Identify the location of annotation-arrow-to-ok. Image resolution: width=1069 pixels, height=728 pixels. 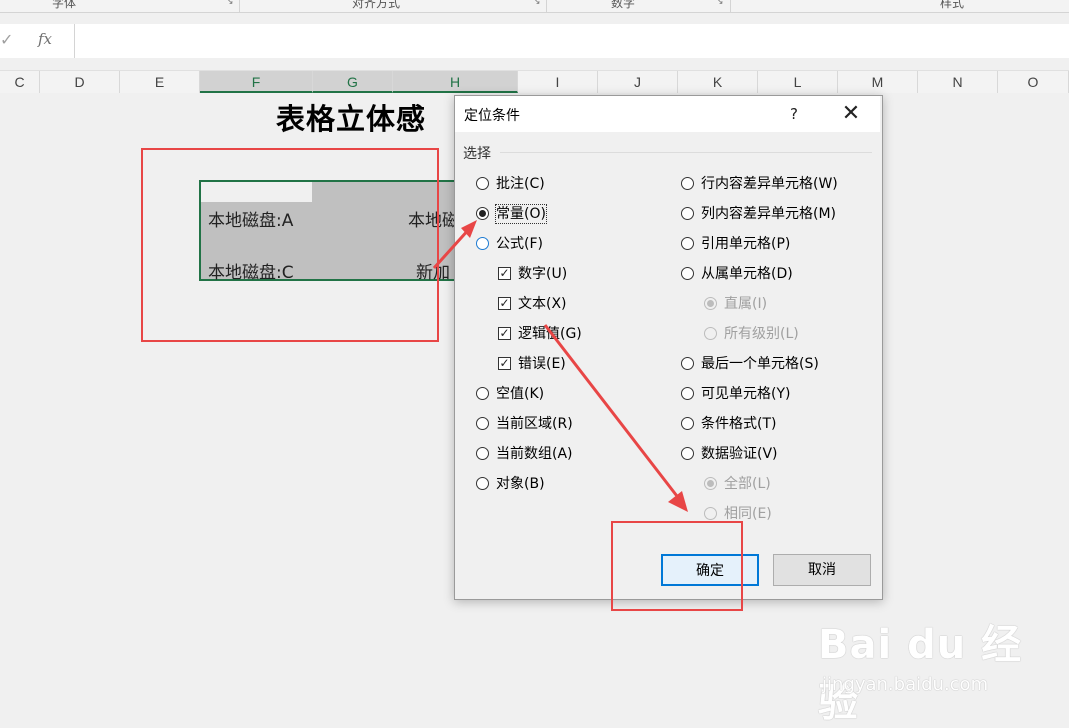
(615, 418).